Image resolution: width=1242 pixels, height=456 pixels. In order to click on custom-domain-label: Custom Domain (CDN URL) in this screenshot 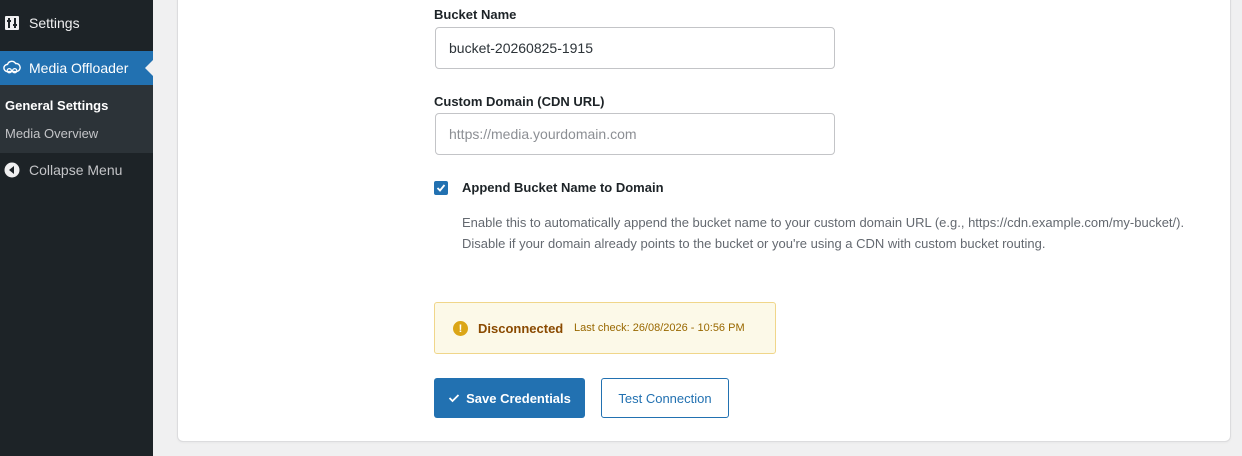, I will do `click(519, 101)`.